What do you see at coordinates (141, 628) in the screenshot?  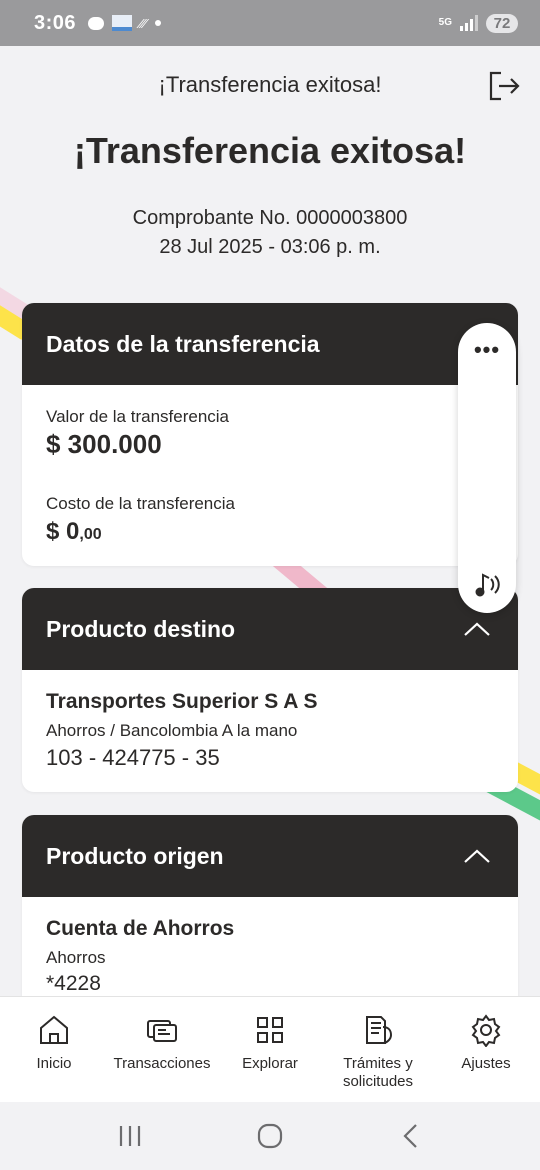 I see `destination-heading: Producto destino` at bounding box center [141, 628].